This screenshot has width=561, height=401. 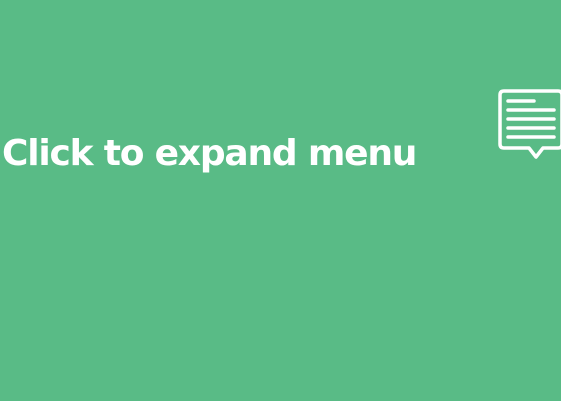 What do you see at coordinates (209, 153) in the screenshot?
I see `expand-menu-label: Click to expand menu` at bounding box center [209, 153].